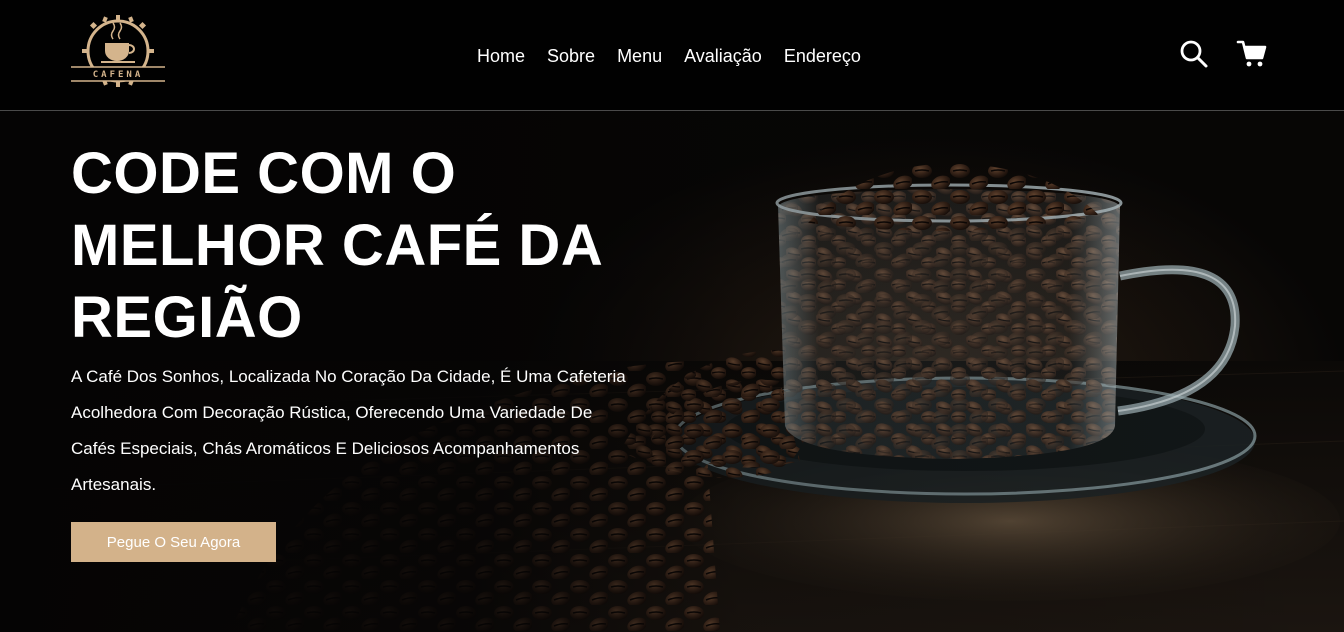 The width and height of the screenshot is (1344, 632). What do you see at coordinates (336, 245) in the screenshot?
I see `hero-title: CODE COM O MELHOR CAFÉ DA REGIÃO` at bounding box center [336, 245].